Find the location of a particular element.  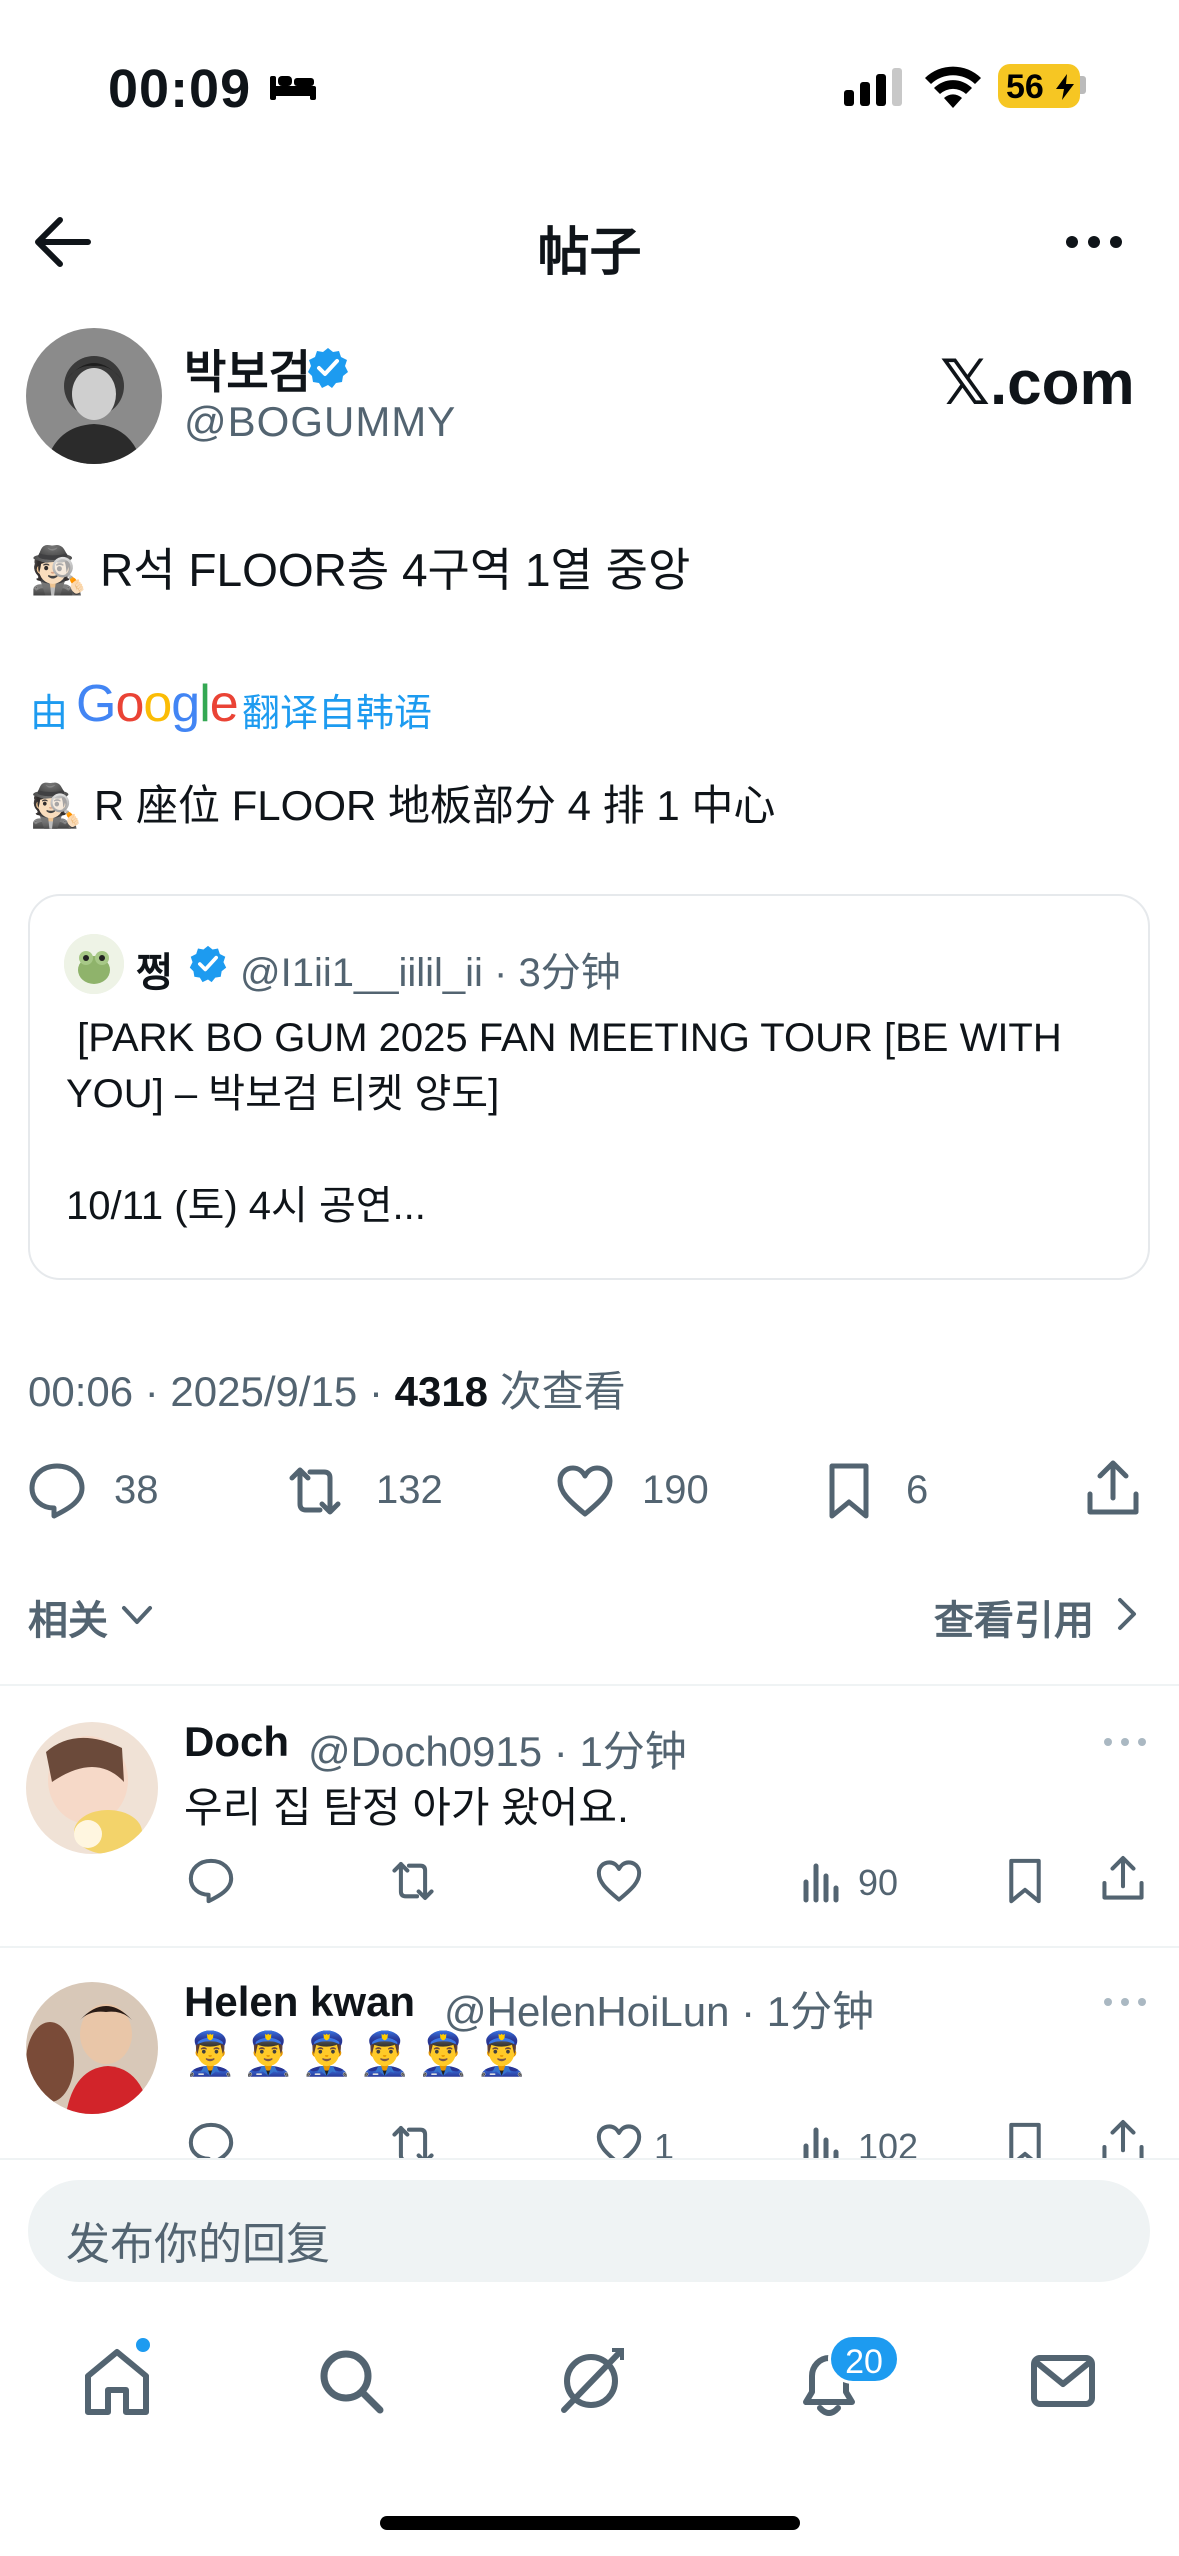

detective-emoji: 🕵🏻 is located at coordinates (59, 570).